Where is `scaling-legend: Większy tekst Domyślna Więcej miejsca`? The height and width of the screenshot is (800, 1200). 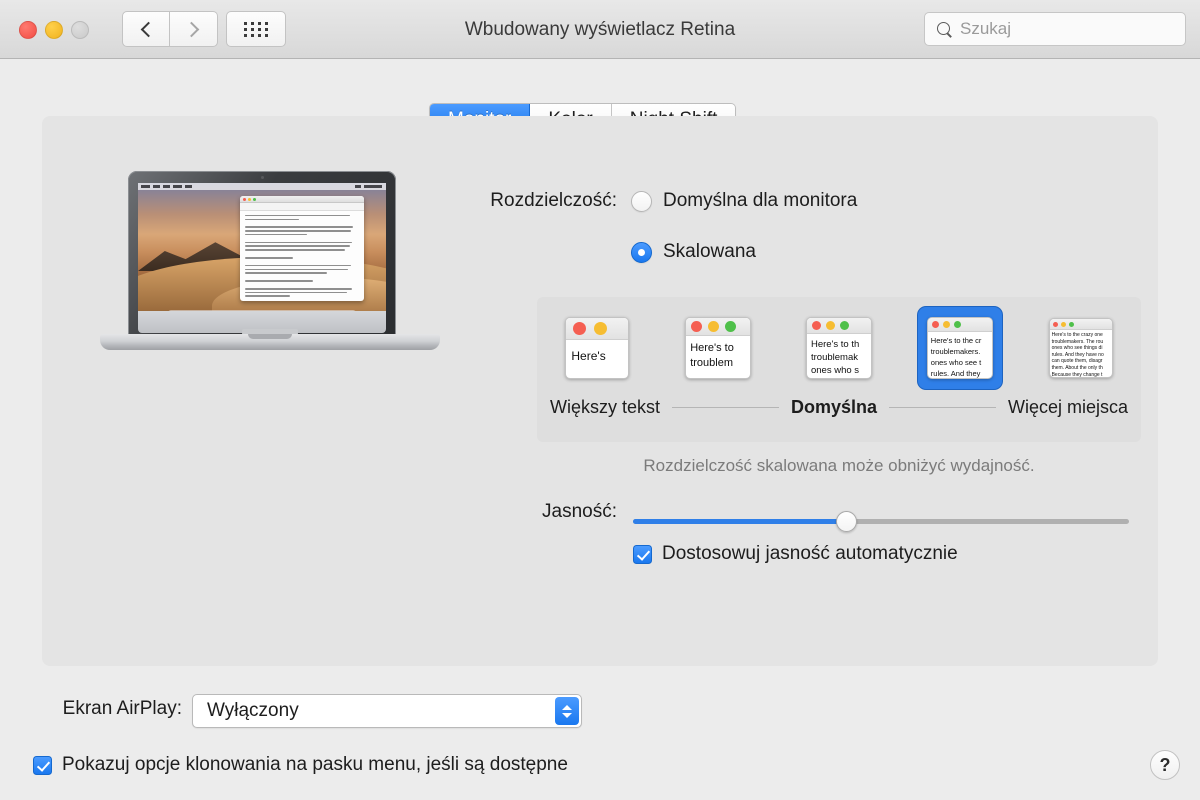 scaling-legend: Większy tekst Domyślna Więcej miejsca is located at coordinates (839, 407).